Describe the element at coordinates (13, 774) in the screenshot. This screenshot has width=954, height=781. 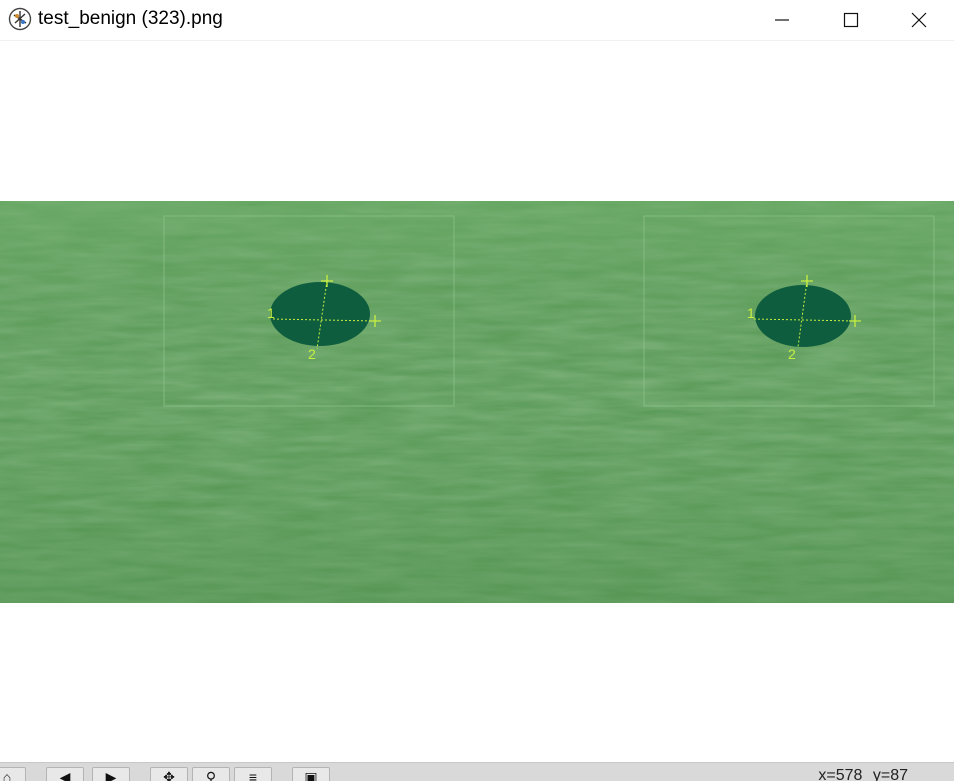
I see `home-button: ⌂` at that location.